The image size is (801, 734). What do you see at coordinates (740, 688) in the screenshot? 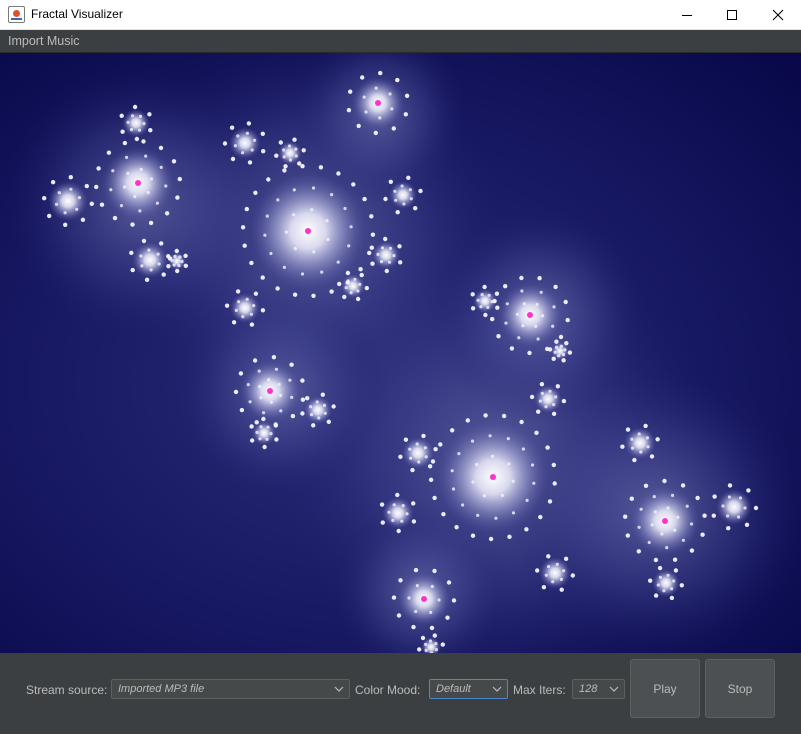
I see `stop-button: Stop` at bounding box center [740, 688].